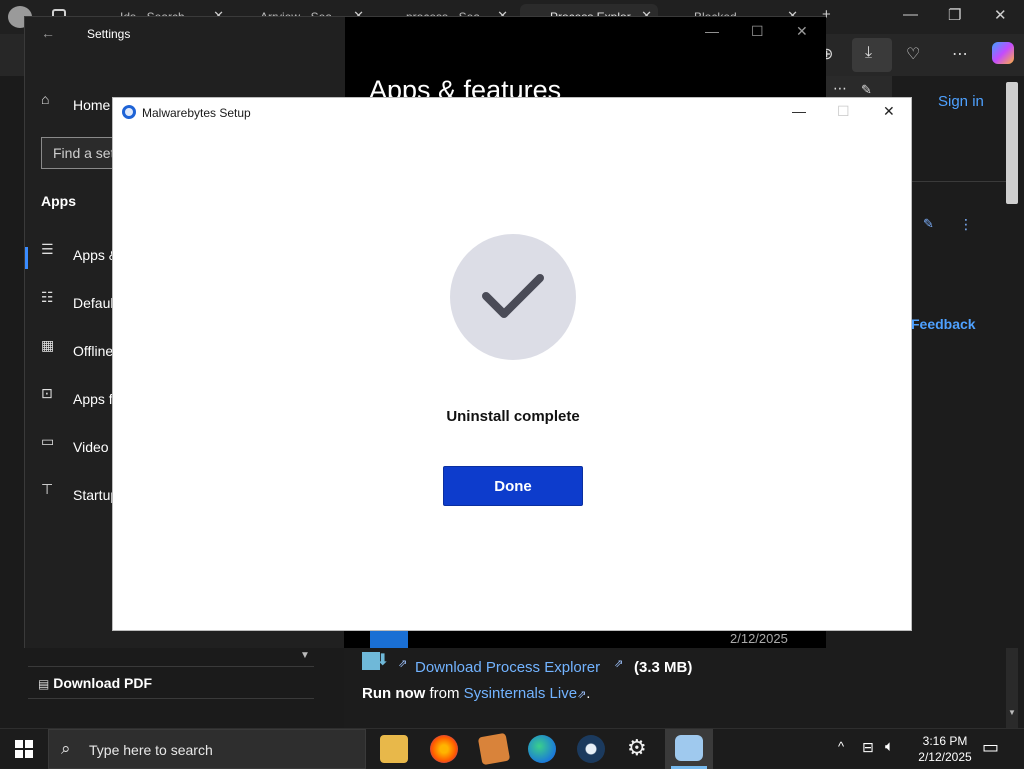 This screenshot has height=769, width=1024. I want to click on file-explorer-icon, so click(394, 749).